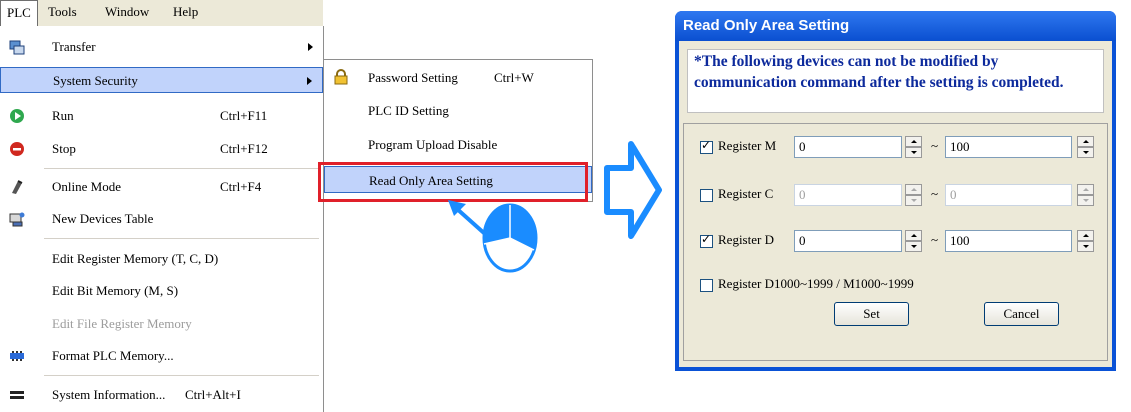  What do you see at coordinates (95, 80) in the screenshot?
I see `menu-item-label: System Security` at bounding box center [95, 80].